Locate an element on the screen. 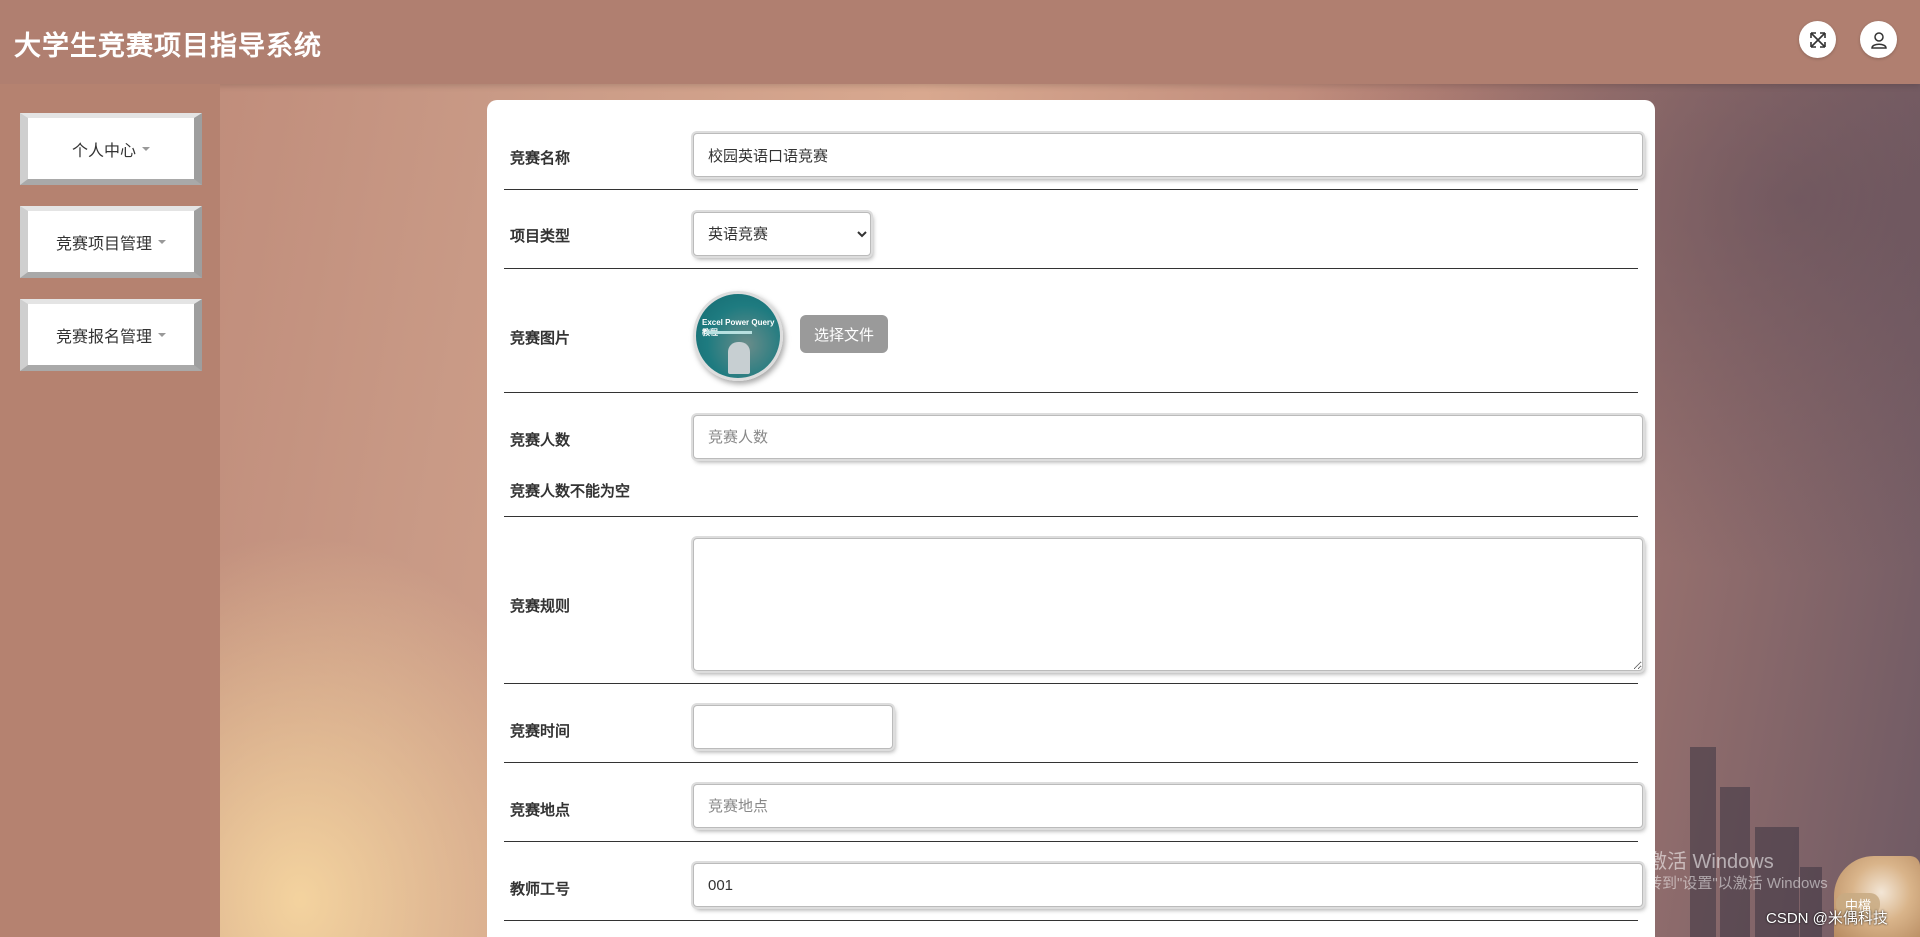 This screenshot has width=1920, height=937. app-title: 大学生竞赛项目指导系统 is located at coordinates (168, 46).